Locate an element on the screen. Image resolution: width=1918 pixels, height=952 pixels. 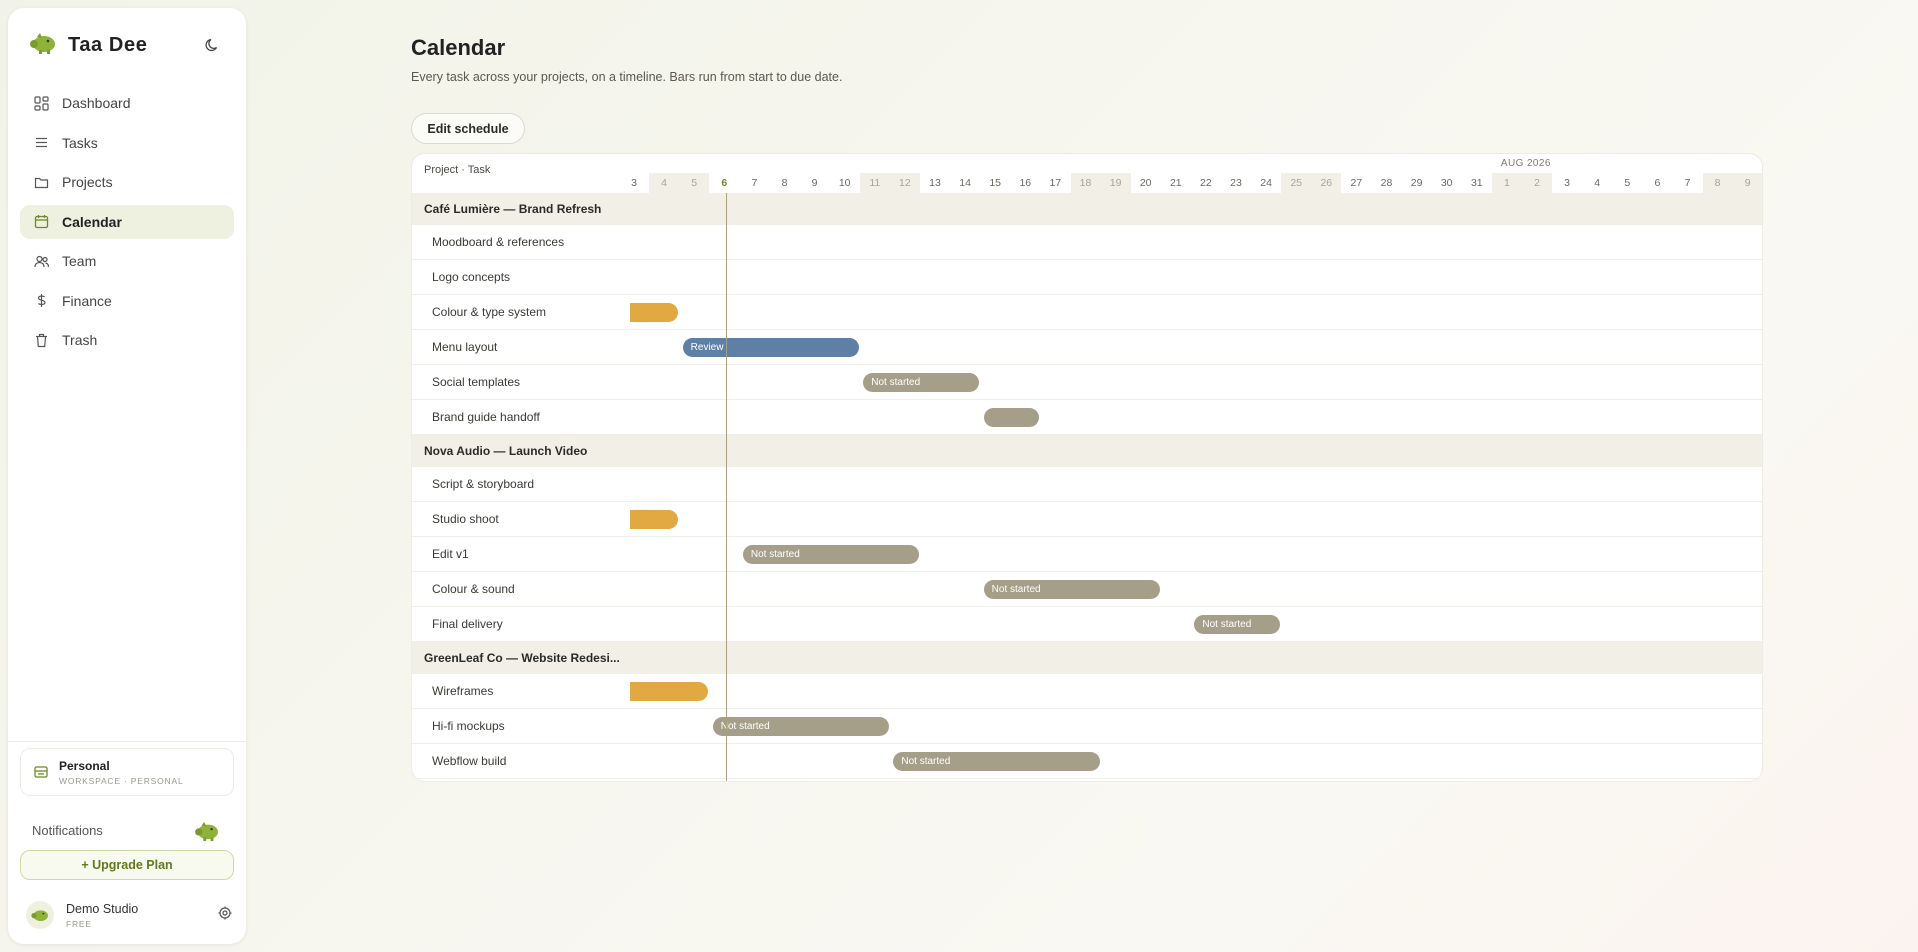
project-name: Café Lumière — Brand Refresh is located at coordinates (513, 208).